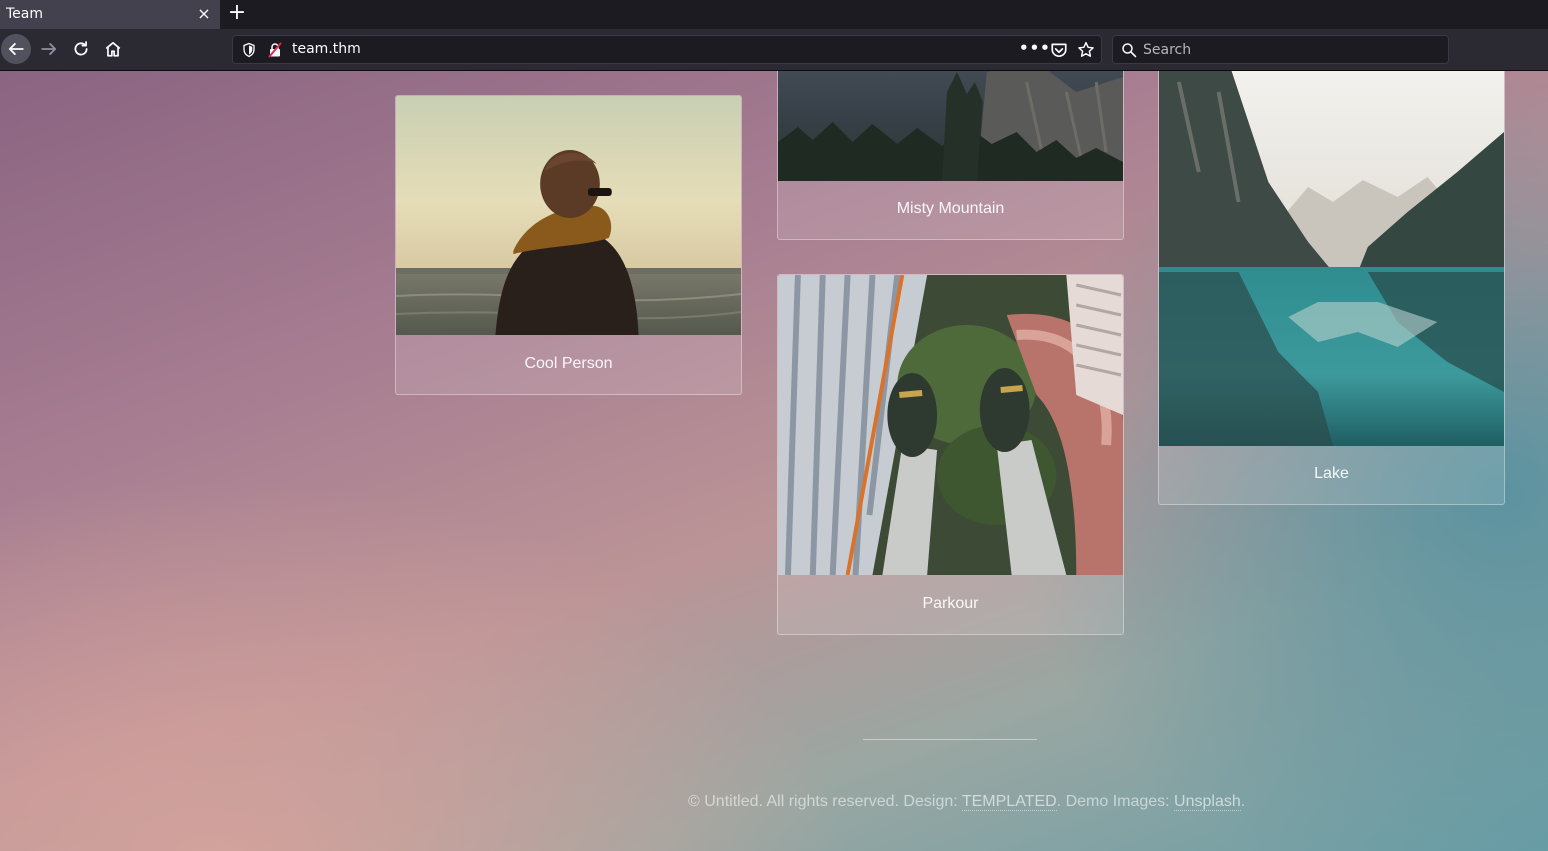  I want to click on arrow-left-icon, so click(16, 49).